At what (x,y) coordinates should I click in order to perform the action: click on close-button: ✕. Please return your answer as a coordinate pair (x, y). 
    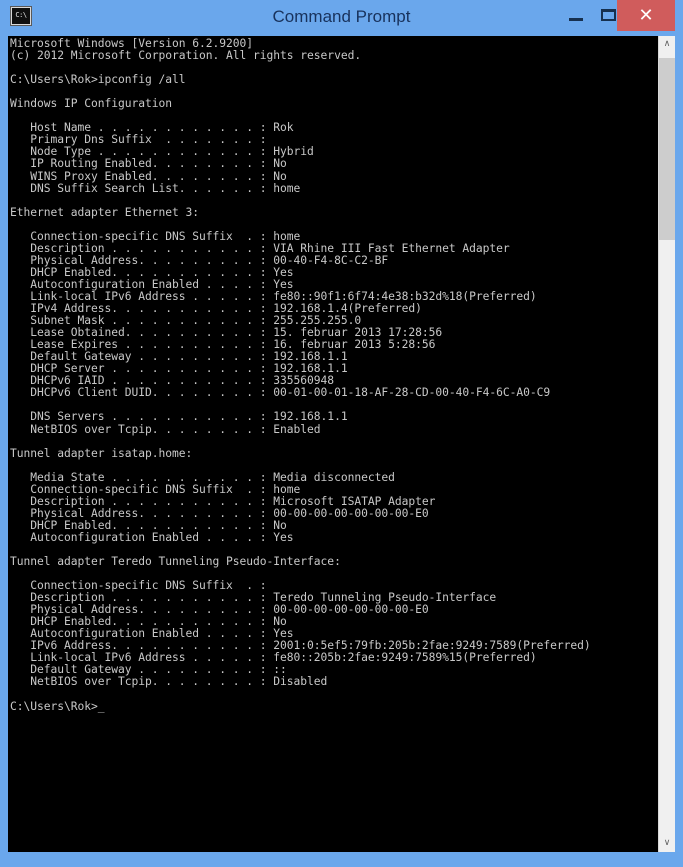
    Looking at the image, I should click on (646, 15).